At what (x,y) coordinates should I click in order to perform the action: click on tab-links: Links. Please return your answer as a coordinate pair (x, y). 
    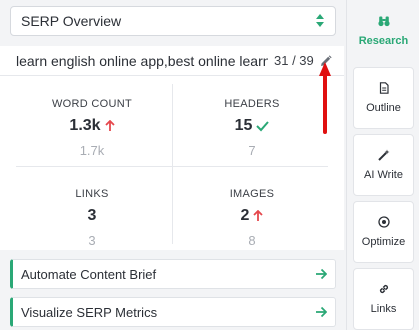
    Looking at the image, I should click on (383, 299).